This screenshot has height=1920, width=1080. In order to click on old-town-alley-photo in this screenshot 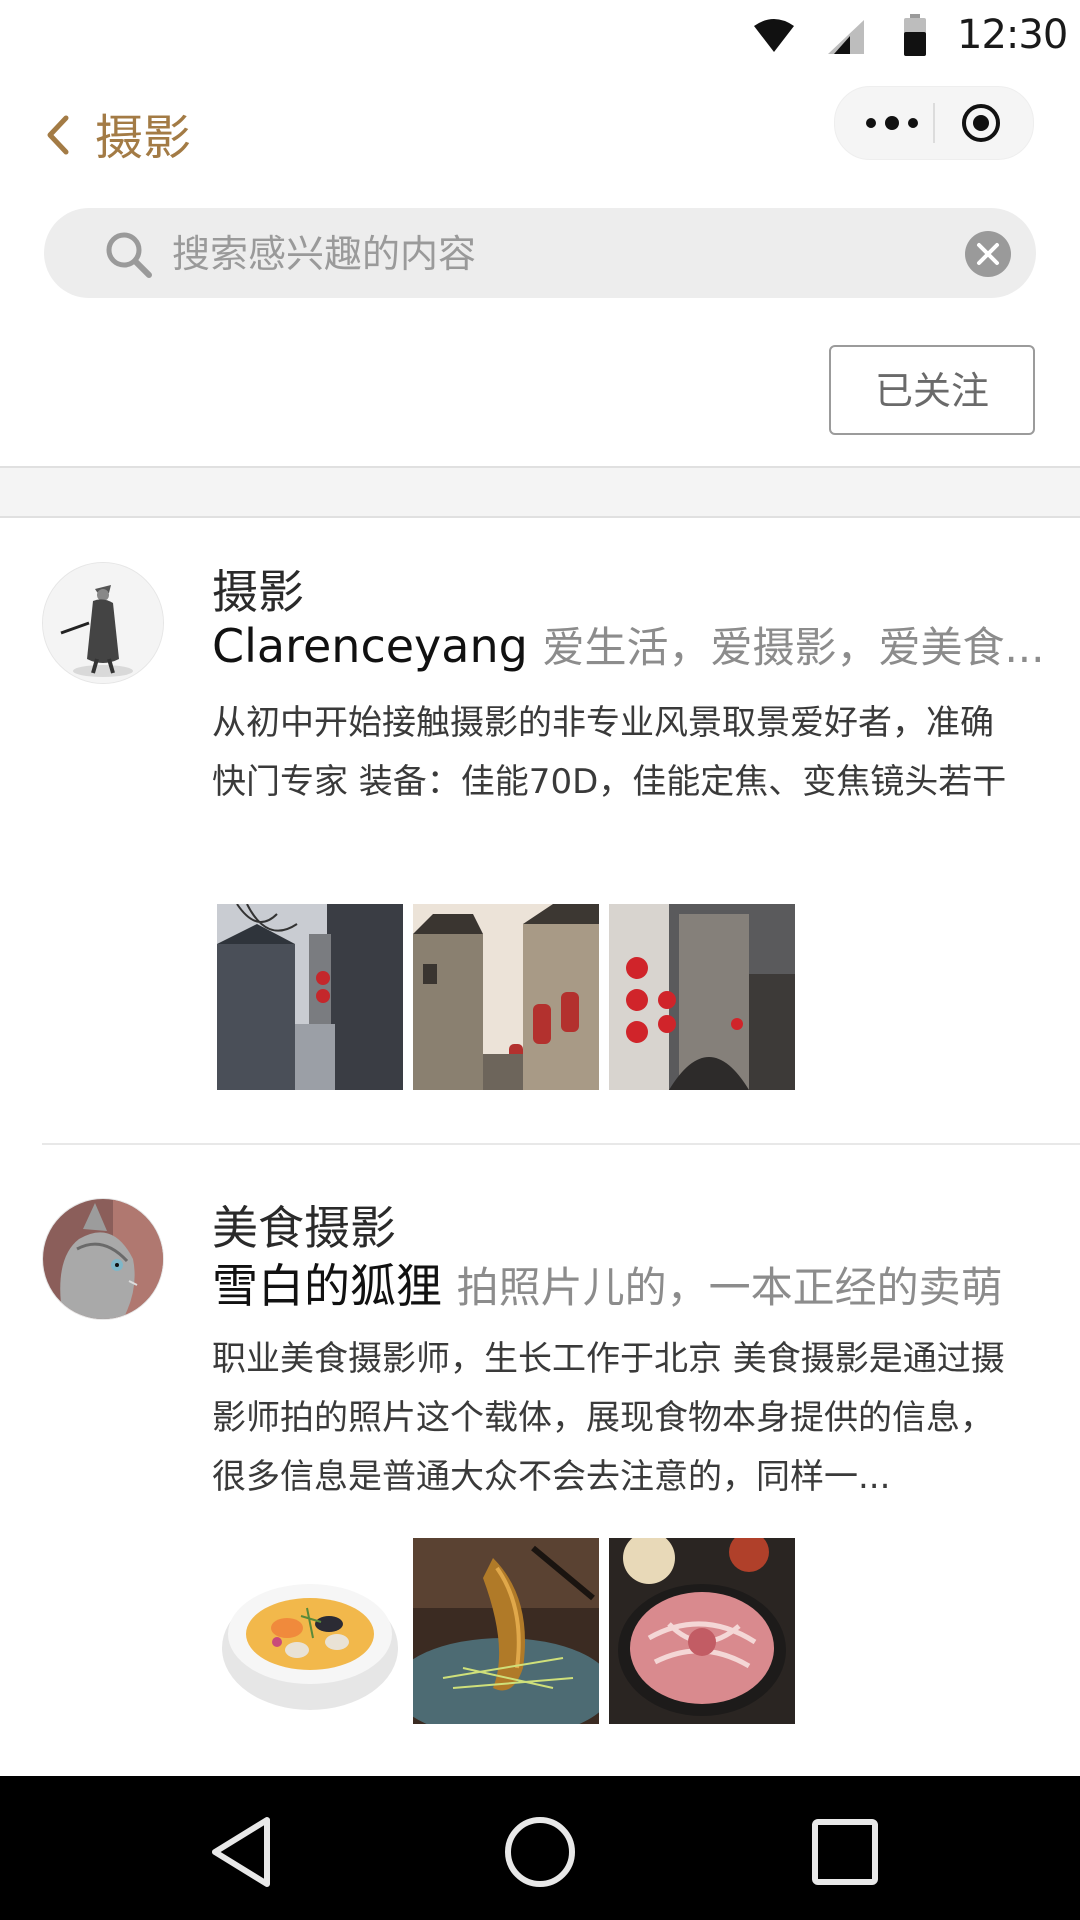, I will do `click(310, 997)`.